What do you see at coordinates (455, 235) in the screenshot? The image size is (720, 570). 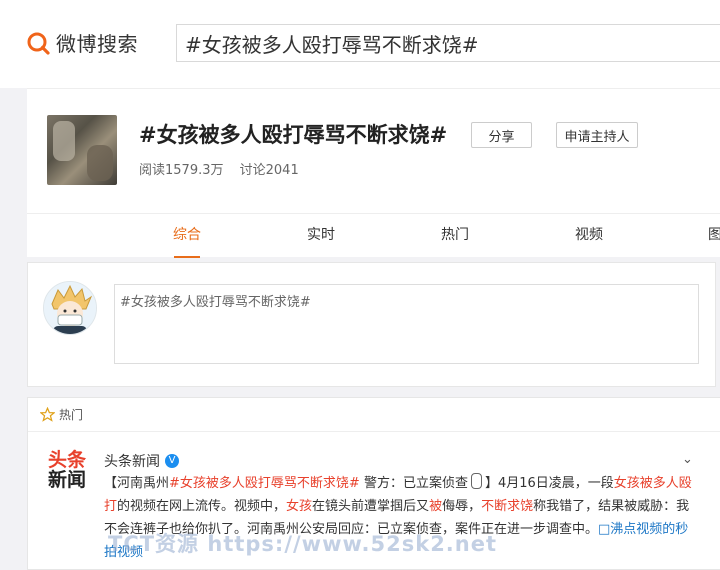 I see `tab-hot: 热门` at bounding box center [455, 235].